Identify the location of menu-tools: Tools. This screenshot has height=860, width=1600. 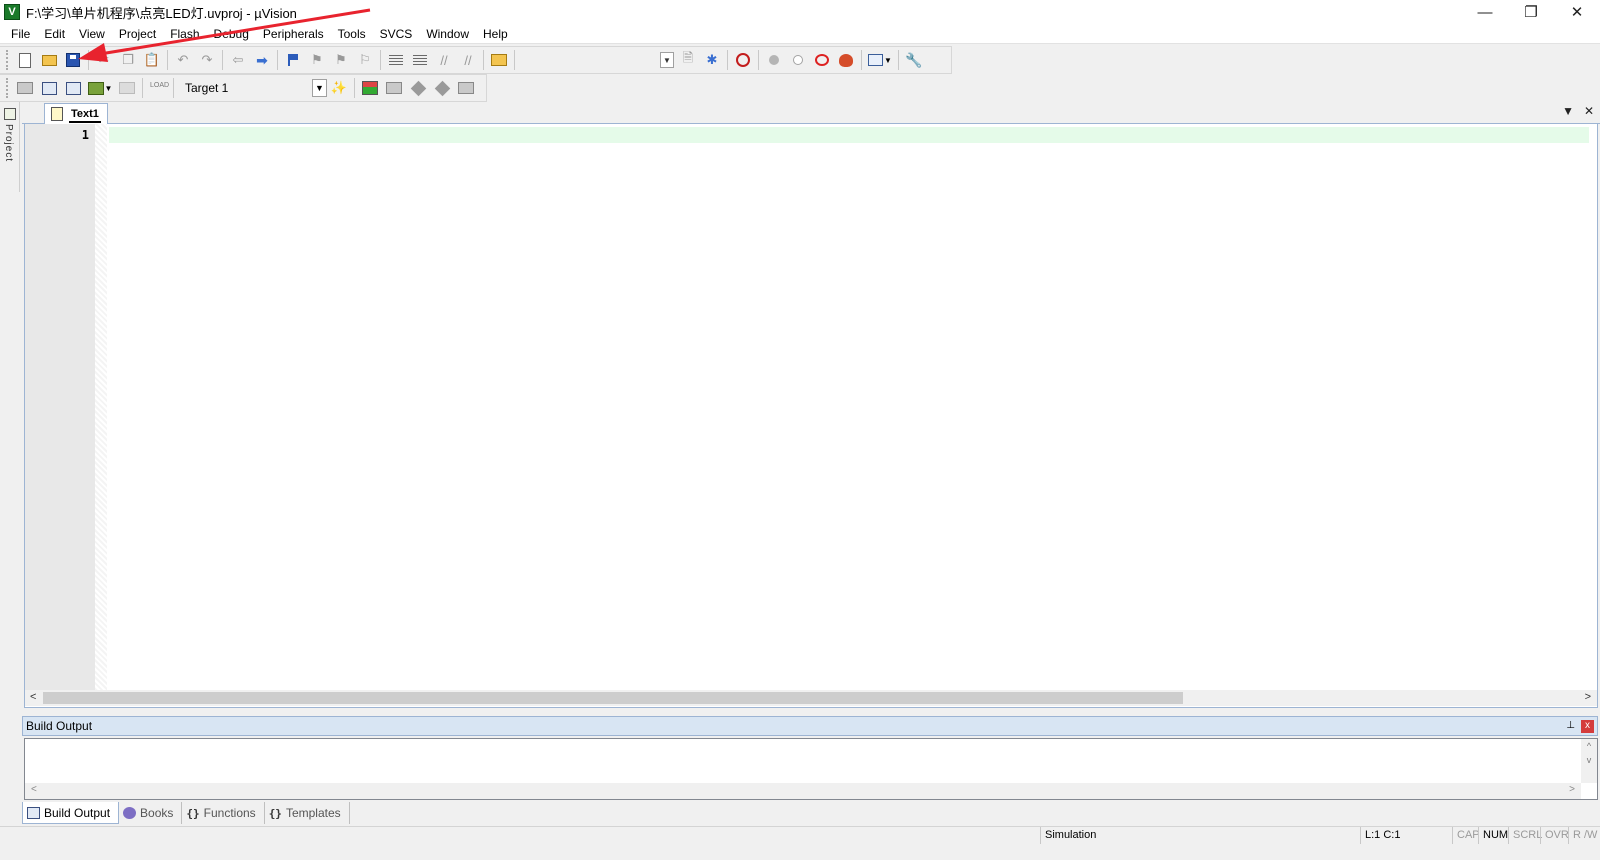
(352, 34).